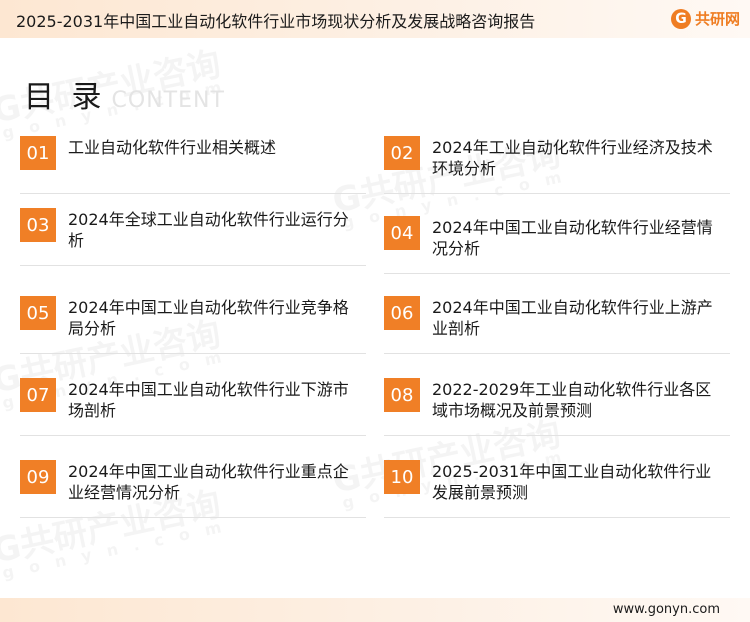  What do you see at coordinates (276, 21) in the screenshot?
I see `report-title: 2025-2031年中国工业自动化软件行业市场现状分析及发展战略咨询报告` at bounding box center [276, 21].